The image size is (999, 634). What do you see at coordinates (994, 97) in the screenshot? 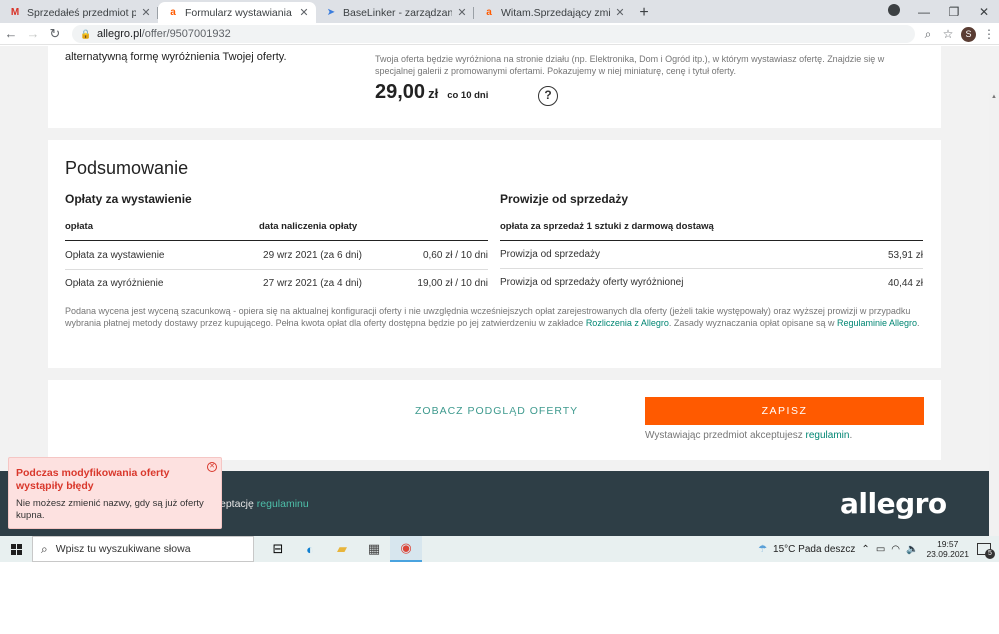
I see `scroll-up-icon: ▲` at bounding box center [994, 97].